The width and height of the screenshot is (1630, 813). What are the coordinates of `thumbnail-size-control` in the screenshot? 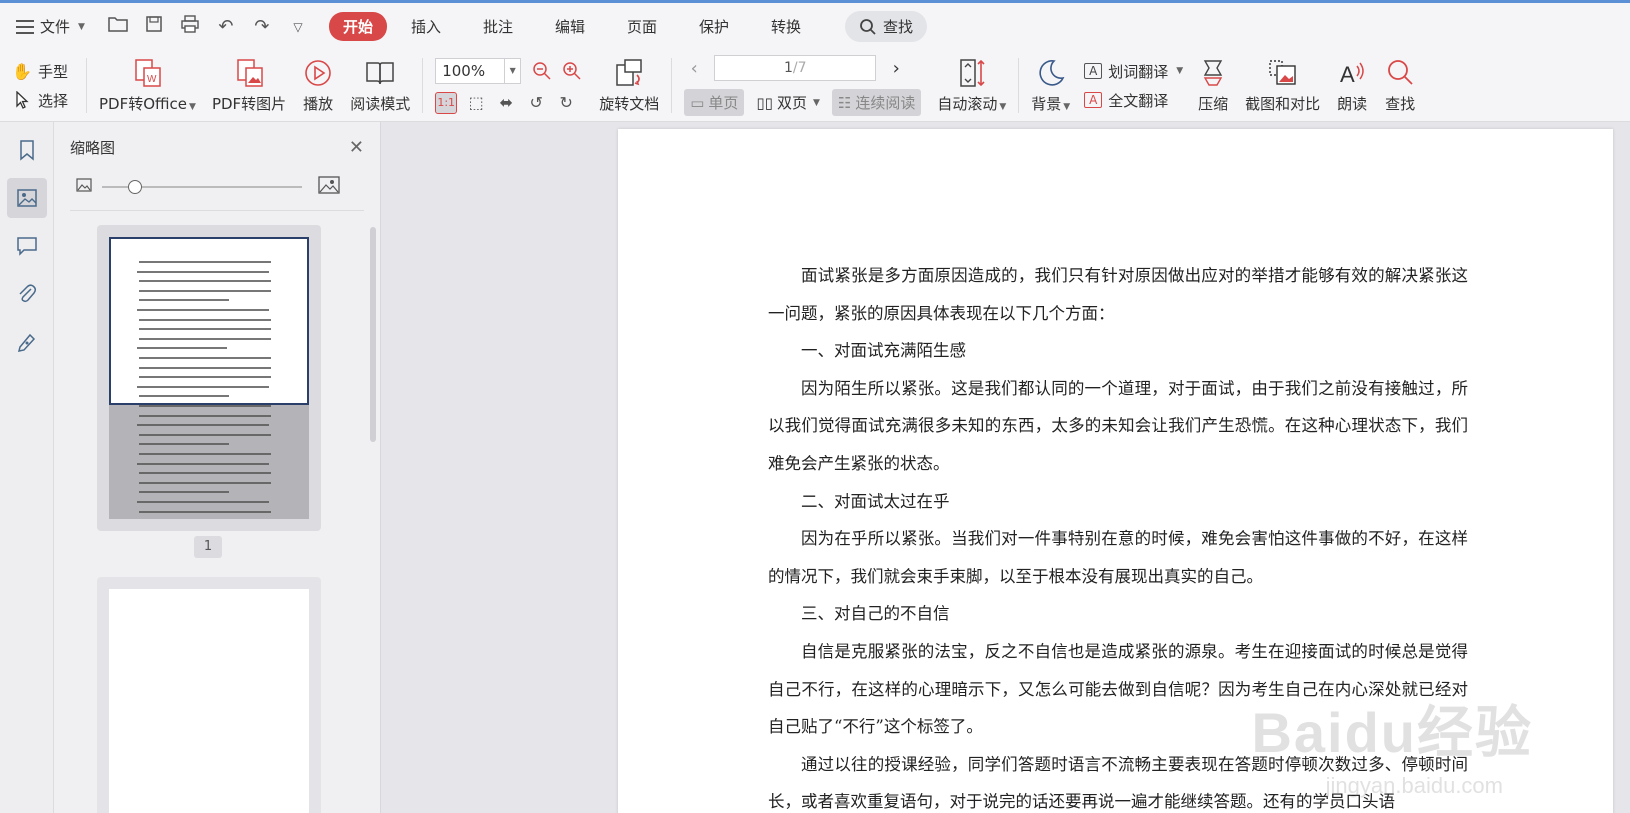 It's located at (217, 187).